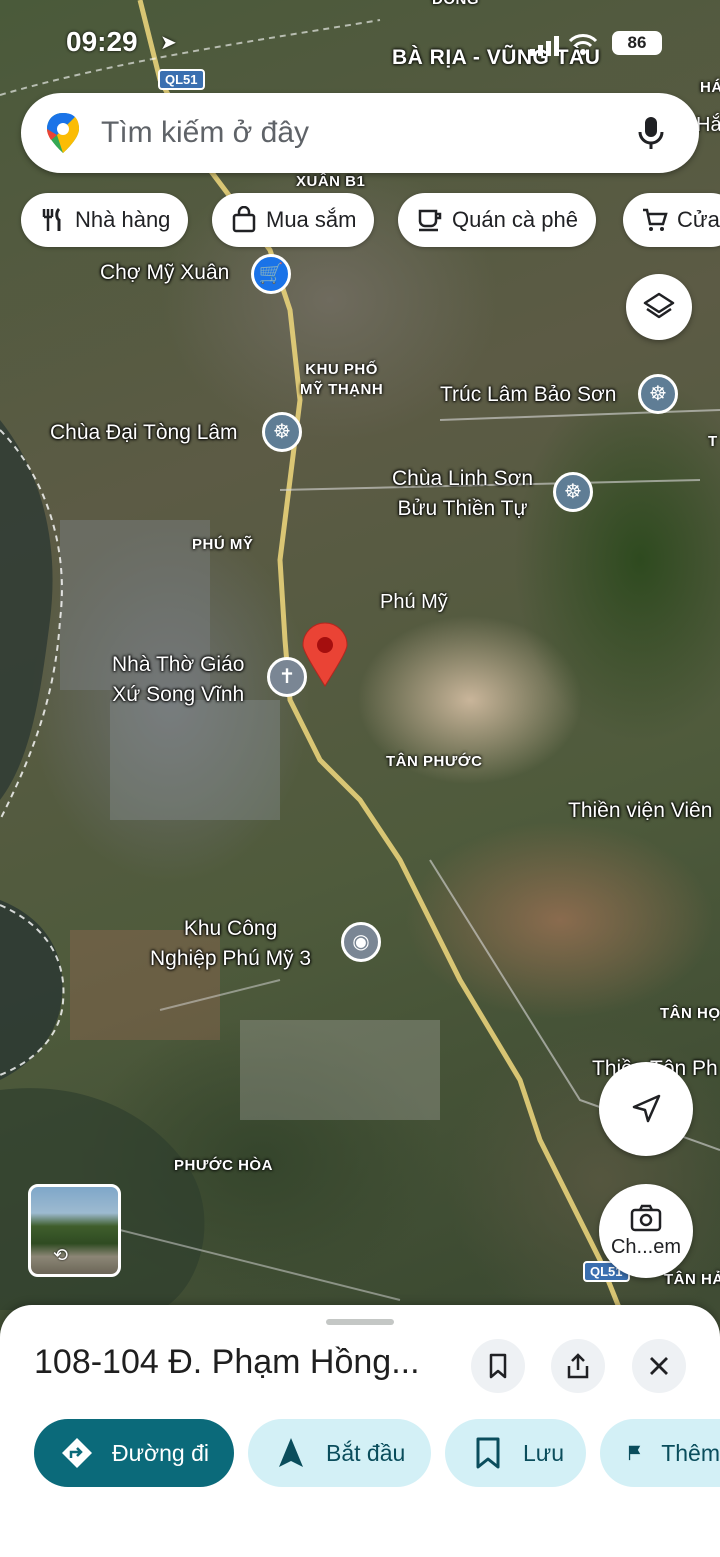 This screenshot has width=720, height=1557. Describe the element at coordinates (462, 494) in the screenshot. I see `place-label-chua-linh-son: Chùa Linh Sơn Bửu Thiền Tự` at that location.